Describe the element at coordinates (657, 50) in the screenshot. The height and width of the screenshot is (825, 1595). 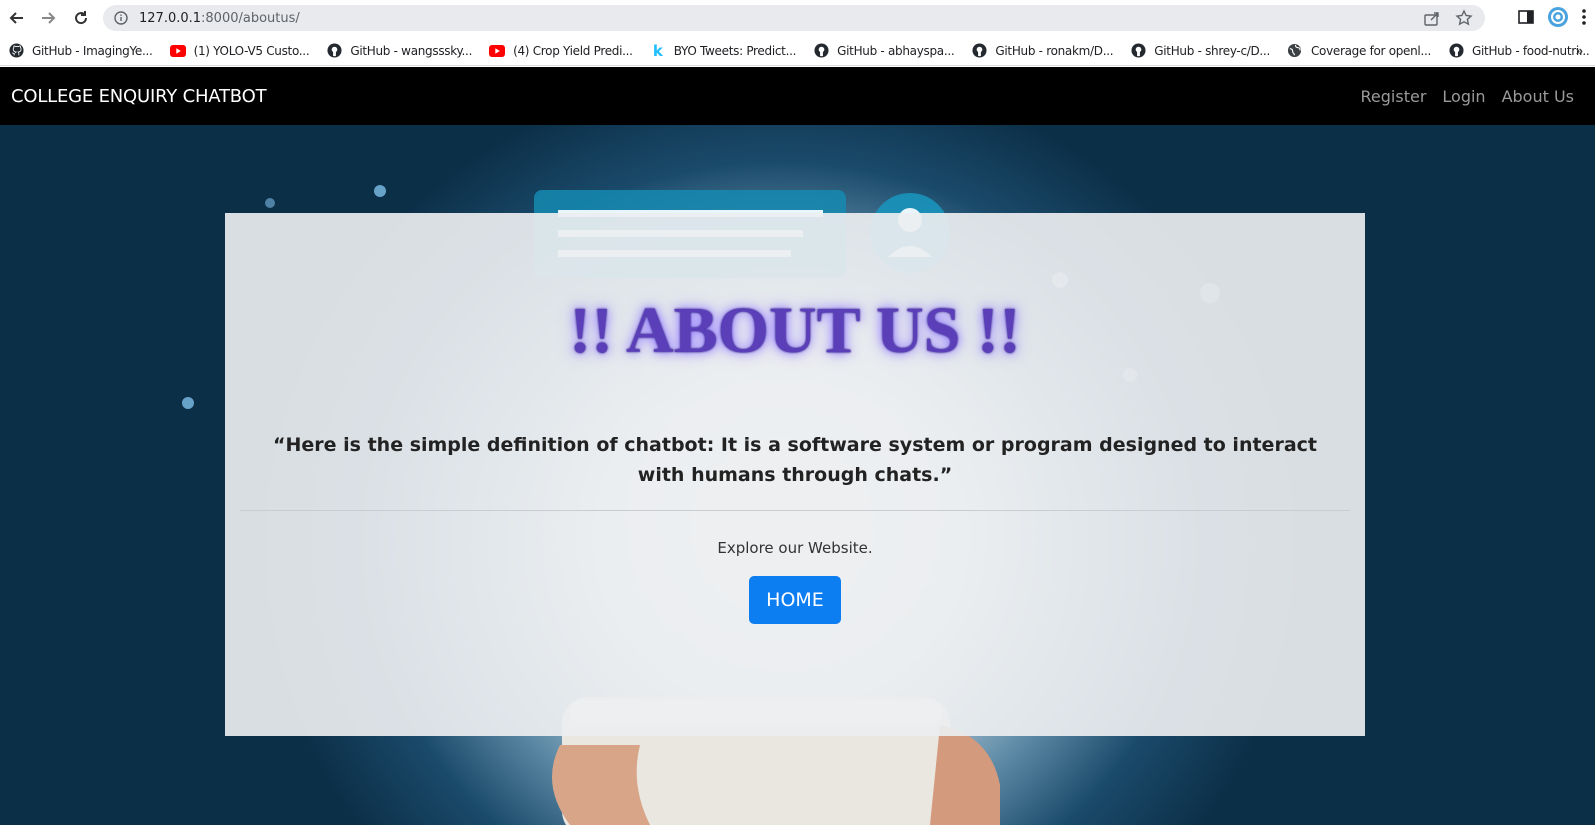
I see `kaggle-icon: k` at that location.